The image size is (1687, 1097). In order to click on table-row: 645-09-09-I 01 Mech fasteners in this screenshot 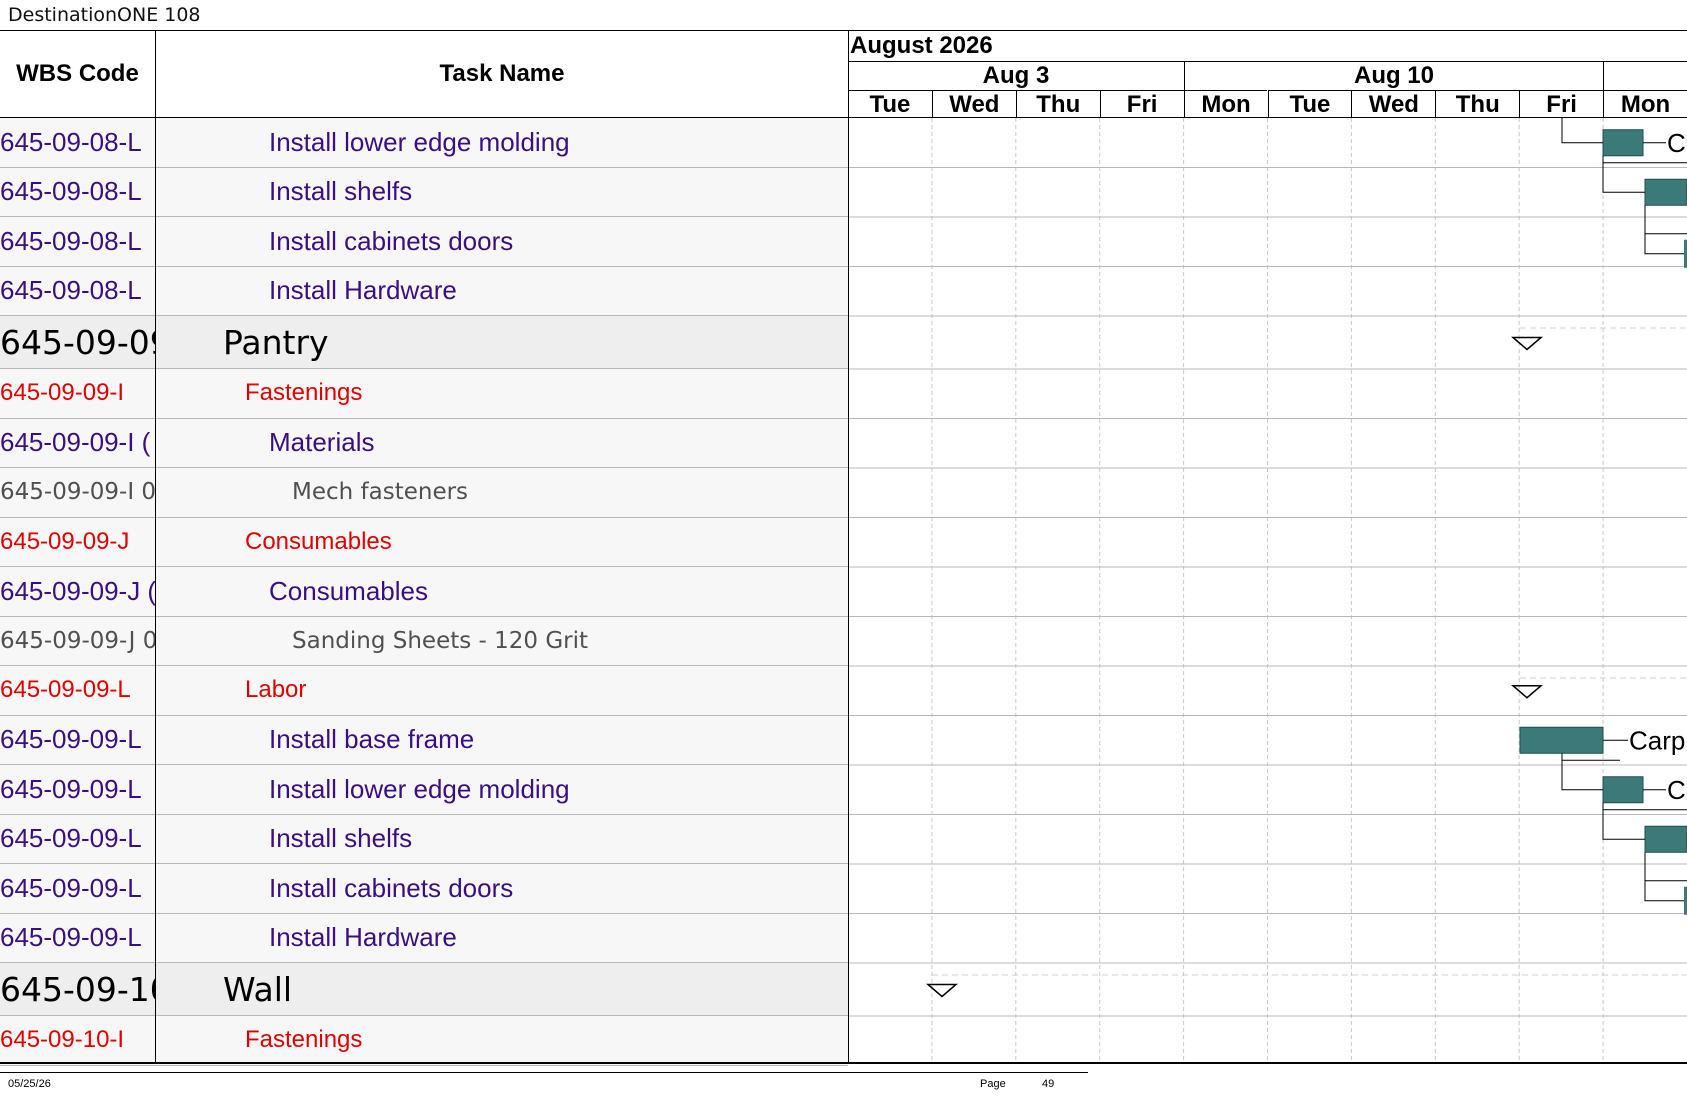, I will do `click(424, 493)`.